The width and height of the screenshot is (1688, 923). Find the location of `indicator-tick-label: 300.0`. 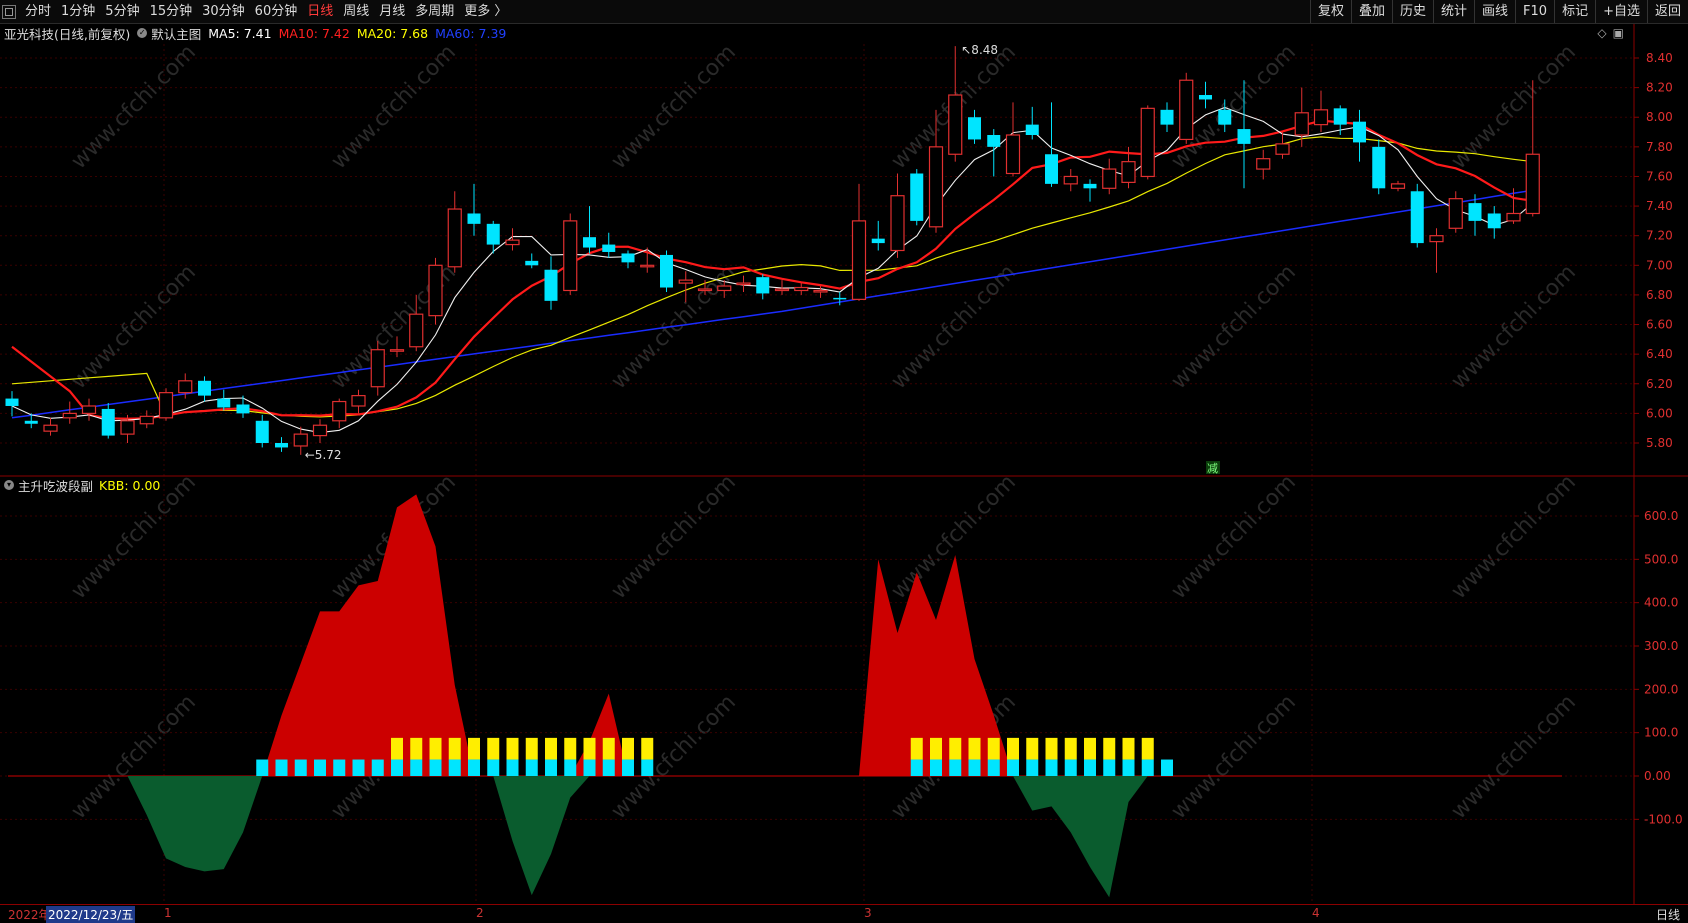

indicator-tick-label: 300.0 is located at coordinates (1661, 646).